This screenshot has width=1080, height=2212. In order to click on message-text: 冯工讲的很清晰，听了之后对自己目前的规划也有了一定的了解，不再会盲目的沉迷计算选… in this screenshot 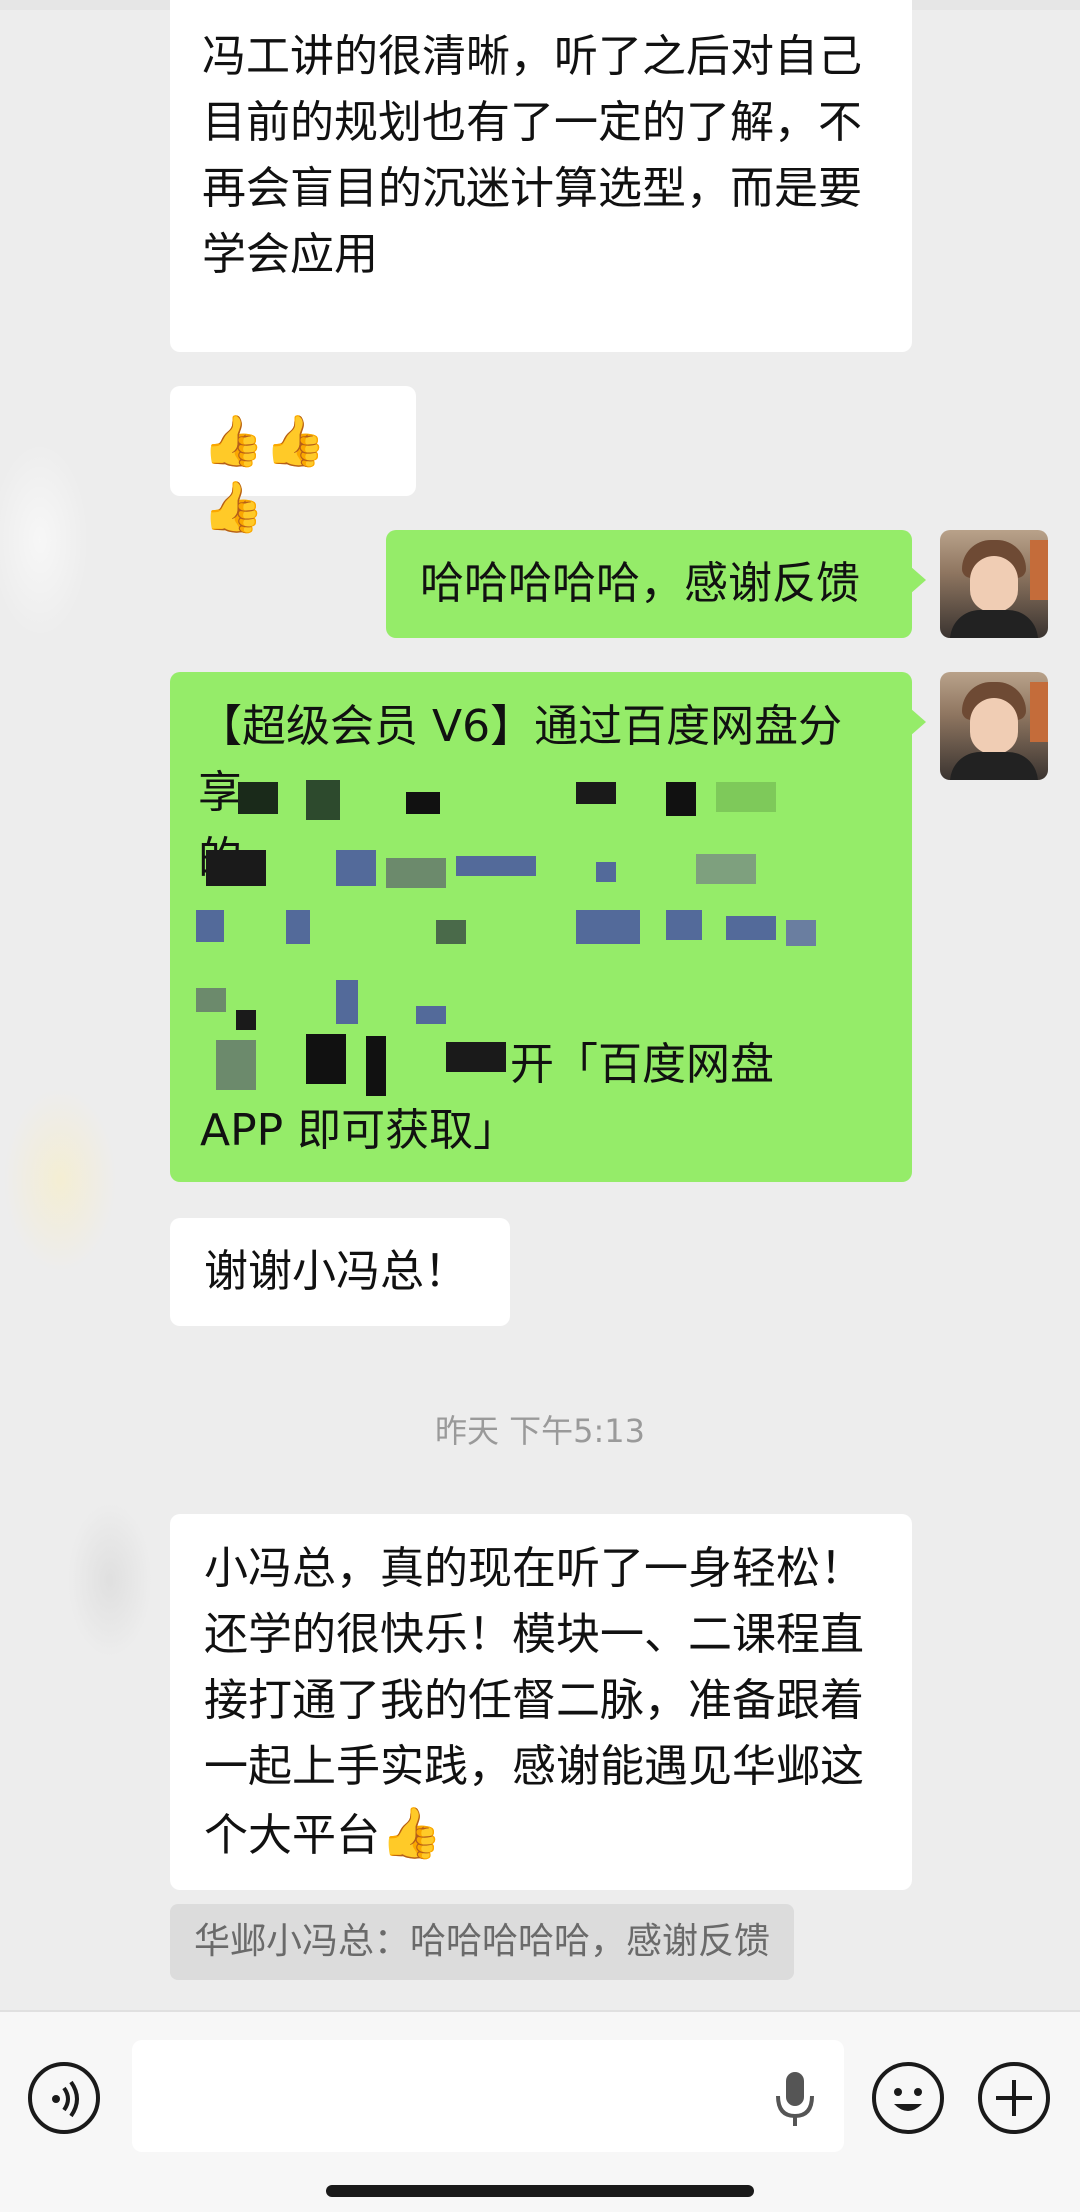, I will do `click(532, 155)`.